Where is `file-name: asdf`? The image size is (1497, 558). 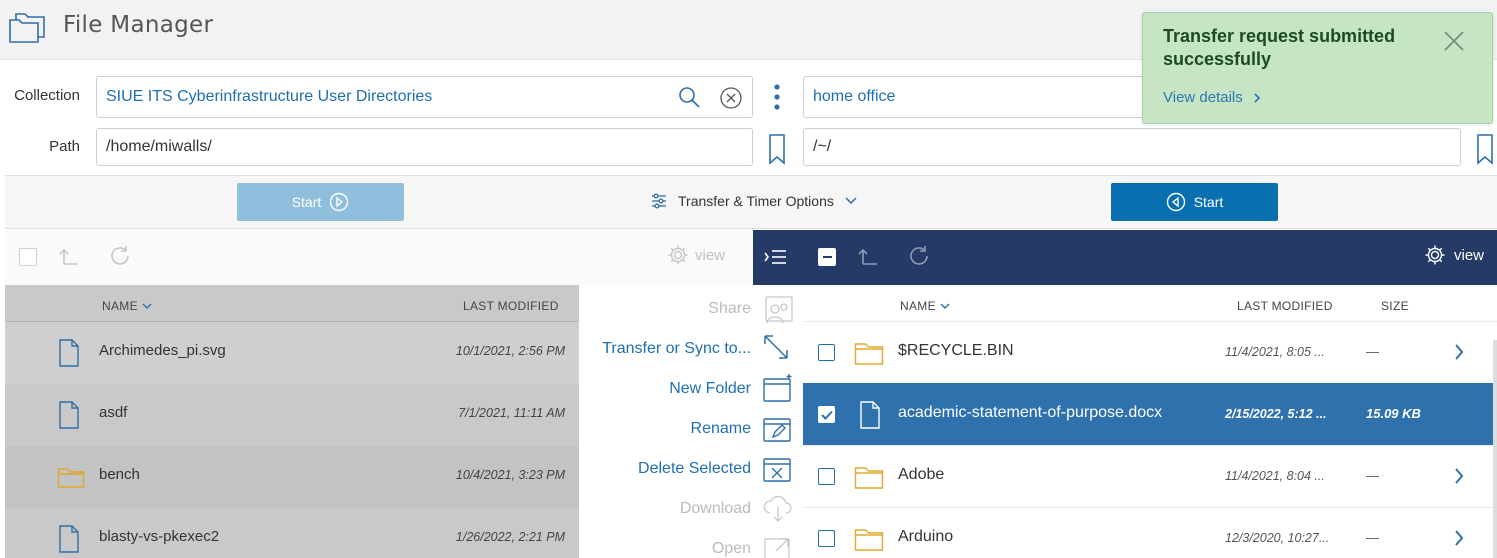
file-name: asdf is located at coordinates (113, 412).